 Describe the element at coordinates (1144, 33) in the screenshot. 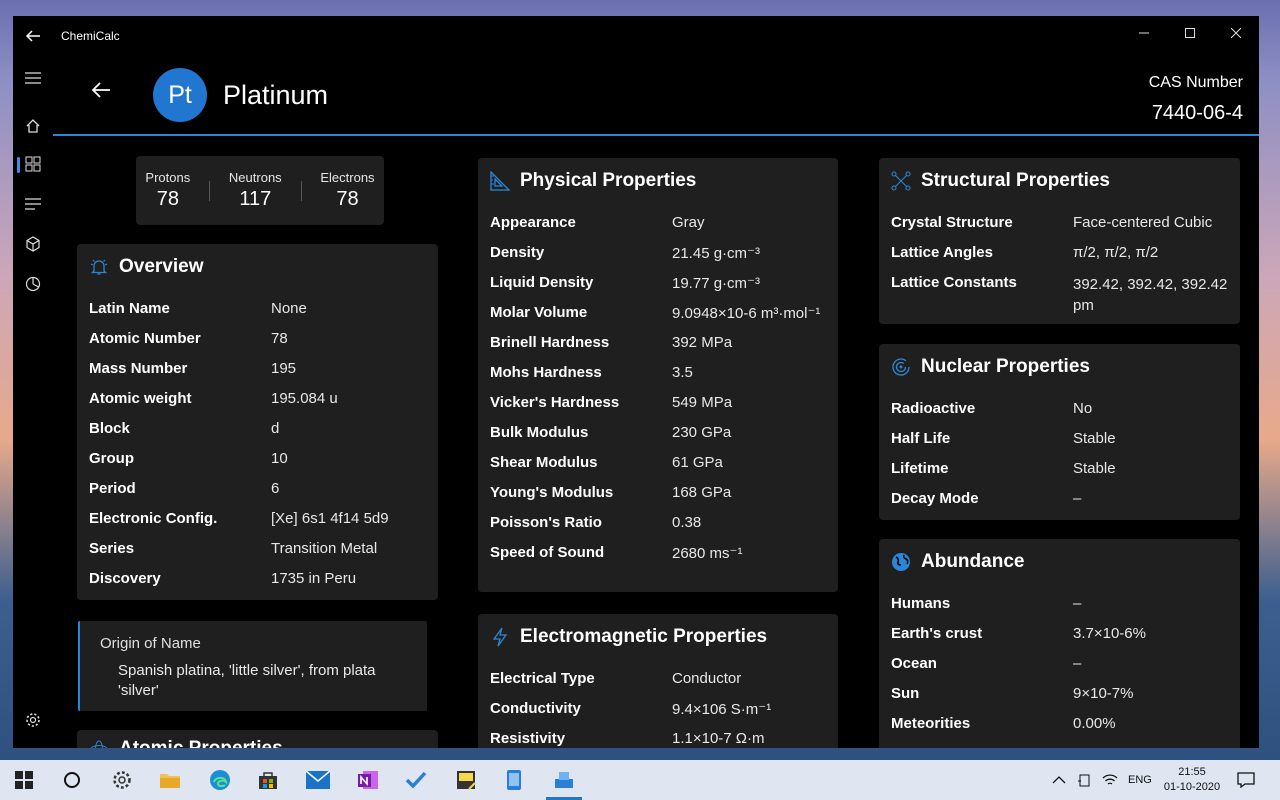

I see `minimize-button` at that location.